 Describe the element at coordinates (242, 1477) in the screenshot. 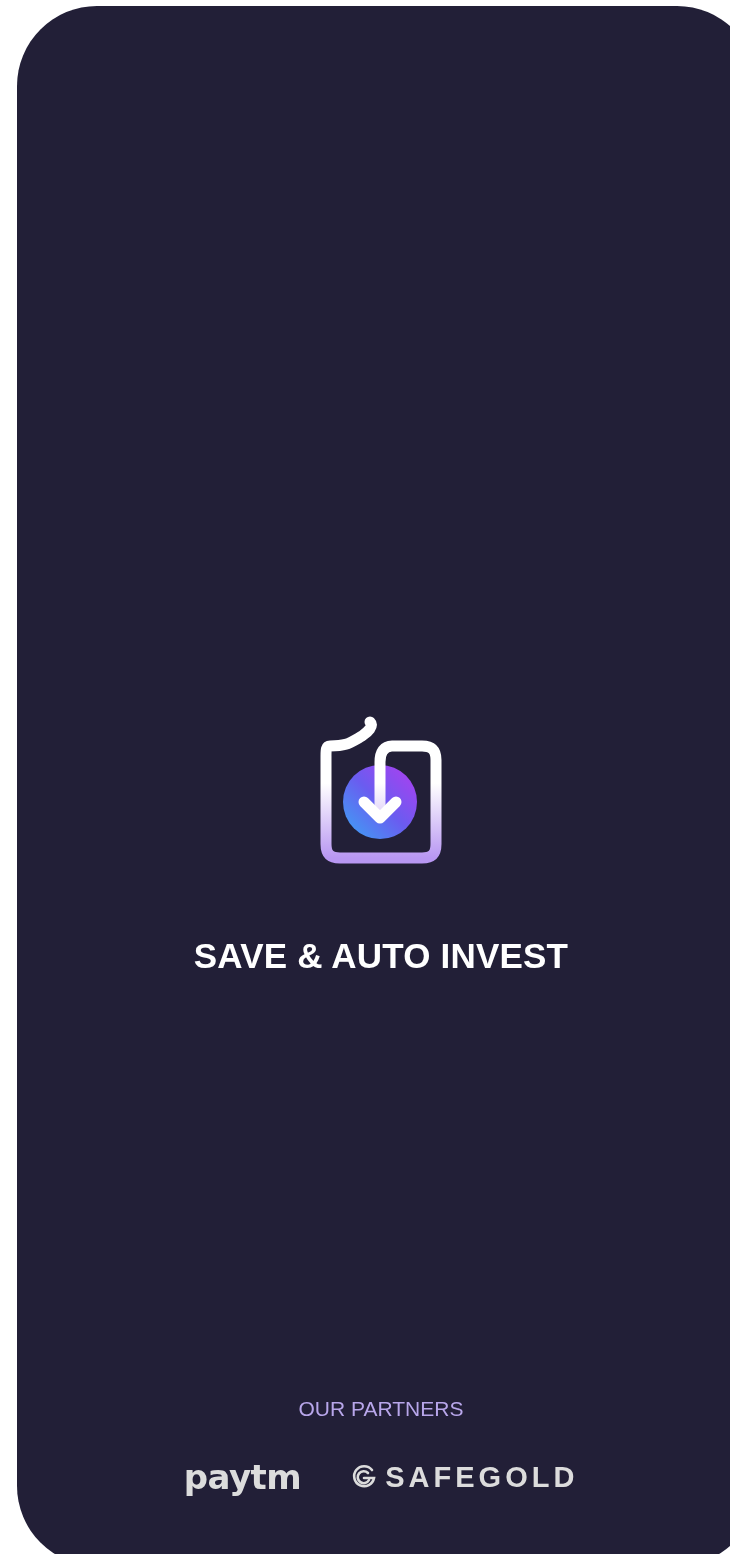

I see `partner-logo: paytm` at that location.